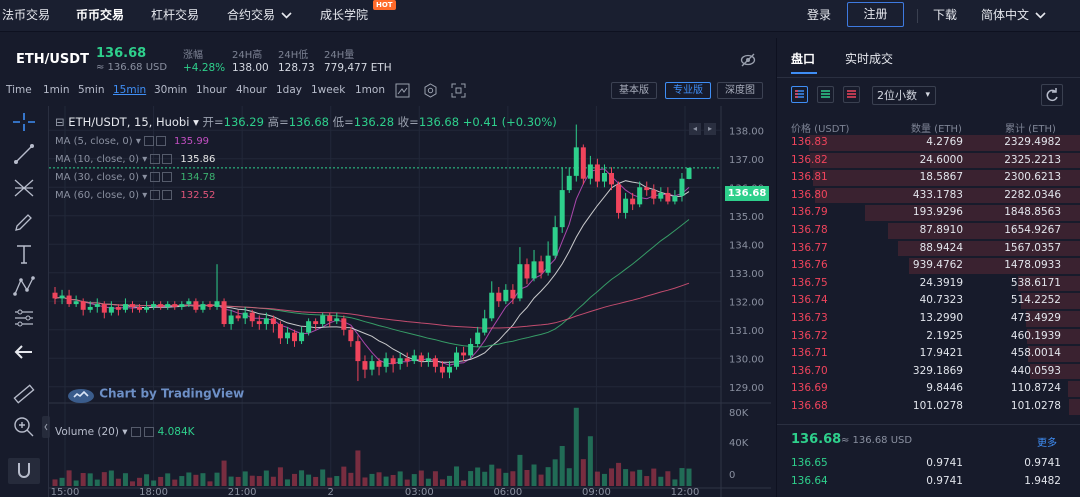 Image resolution: width=1080 pixels, height=497 pixels. I want to click on tf-1min: 1min, so click(56, 90).